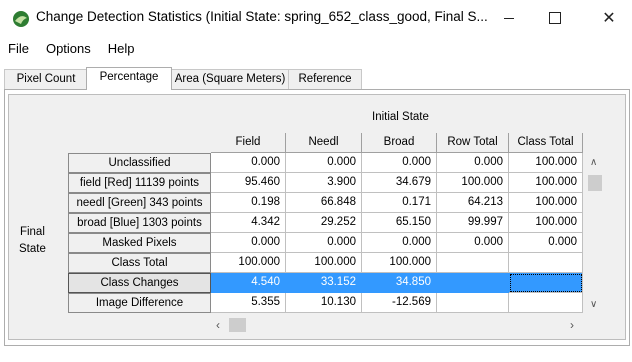 The height and width of the screenshot is (362, 632). What do you see at coordinates (122, 48) in the screenshot?
I see `menu-help: Help` at bounding box center [122, 48].